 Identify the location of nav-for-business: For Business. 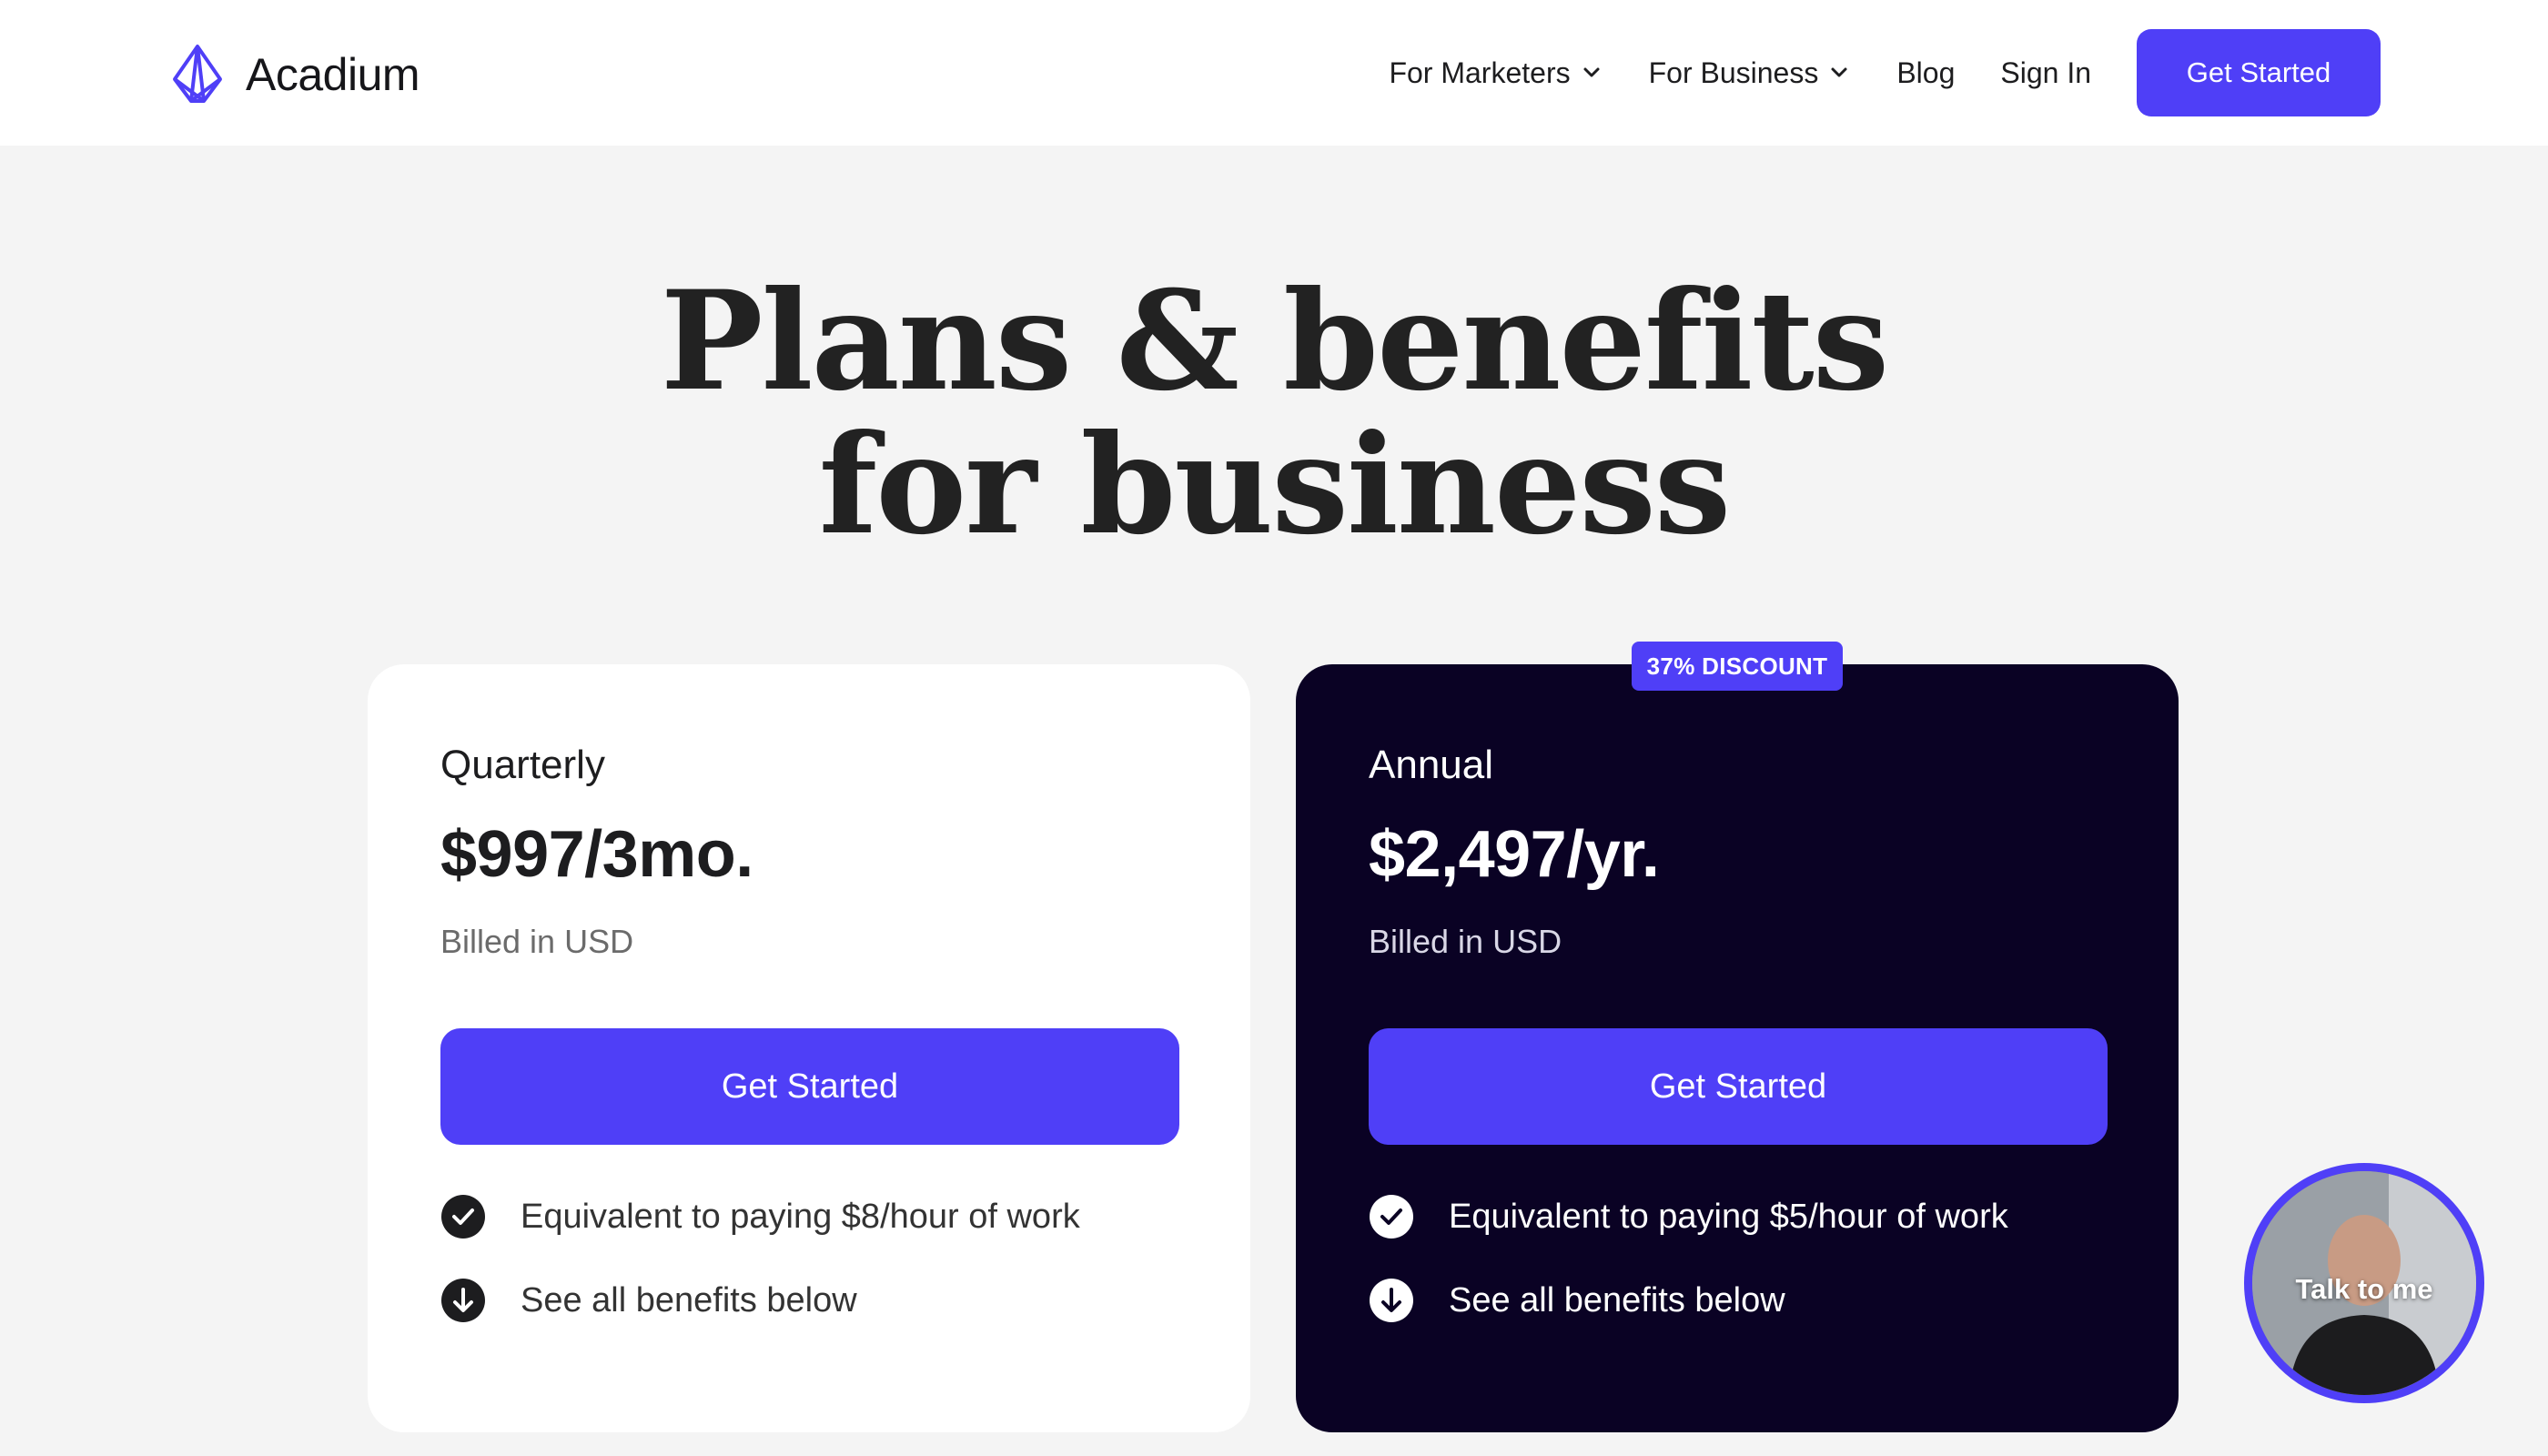
(1751, 73).